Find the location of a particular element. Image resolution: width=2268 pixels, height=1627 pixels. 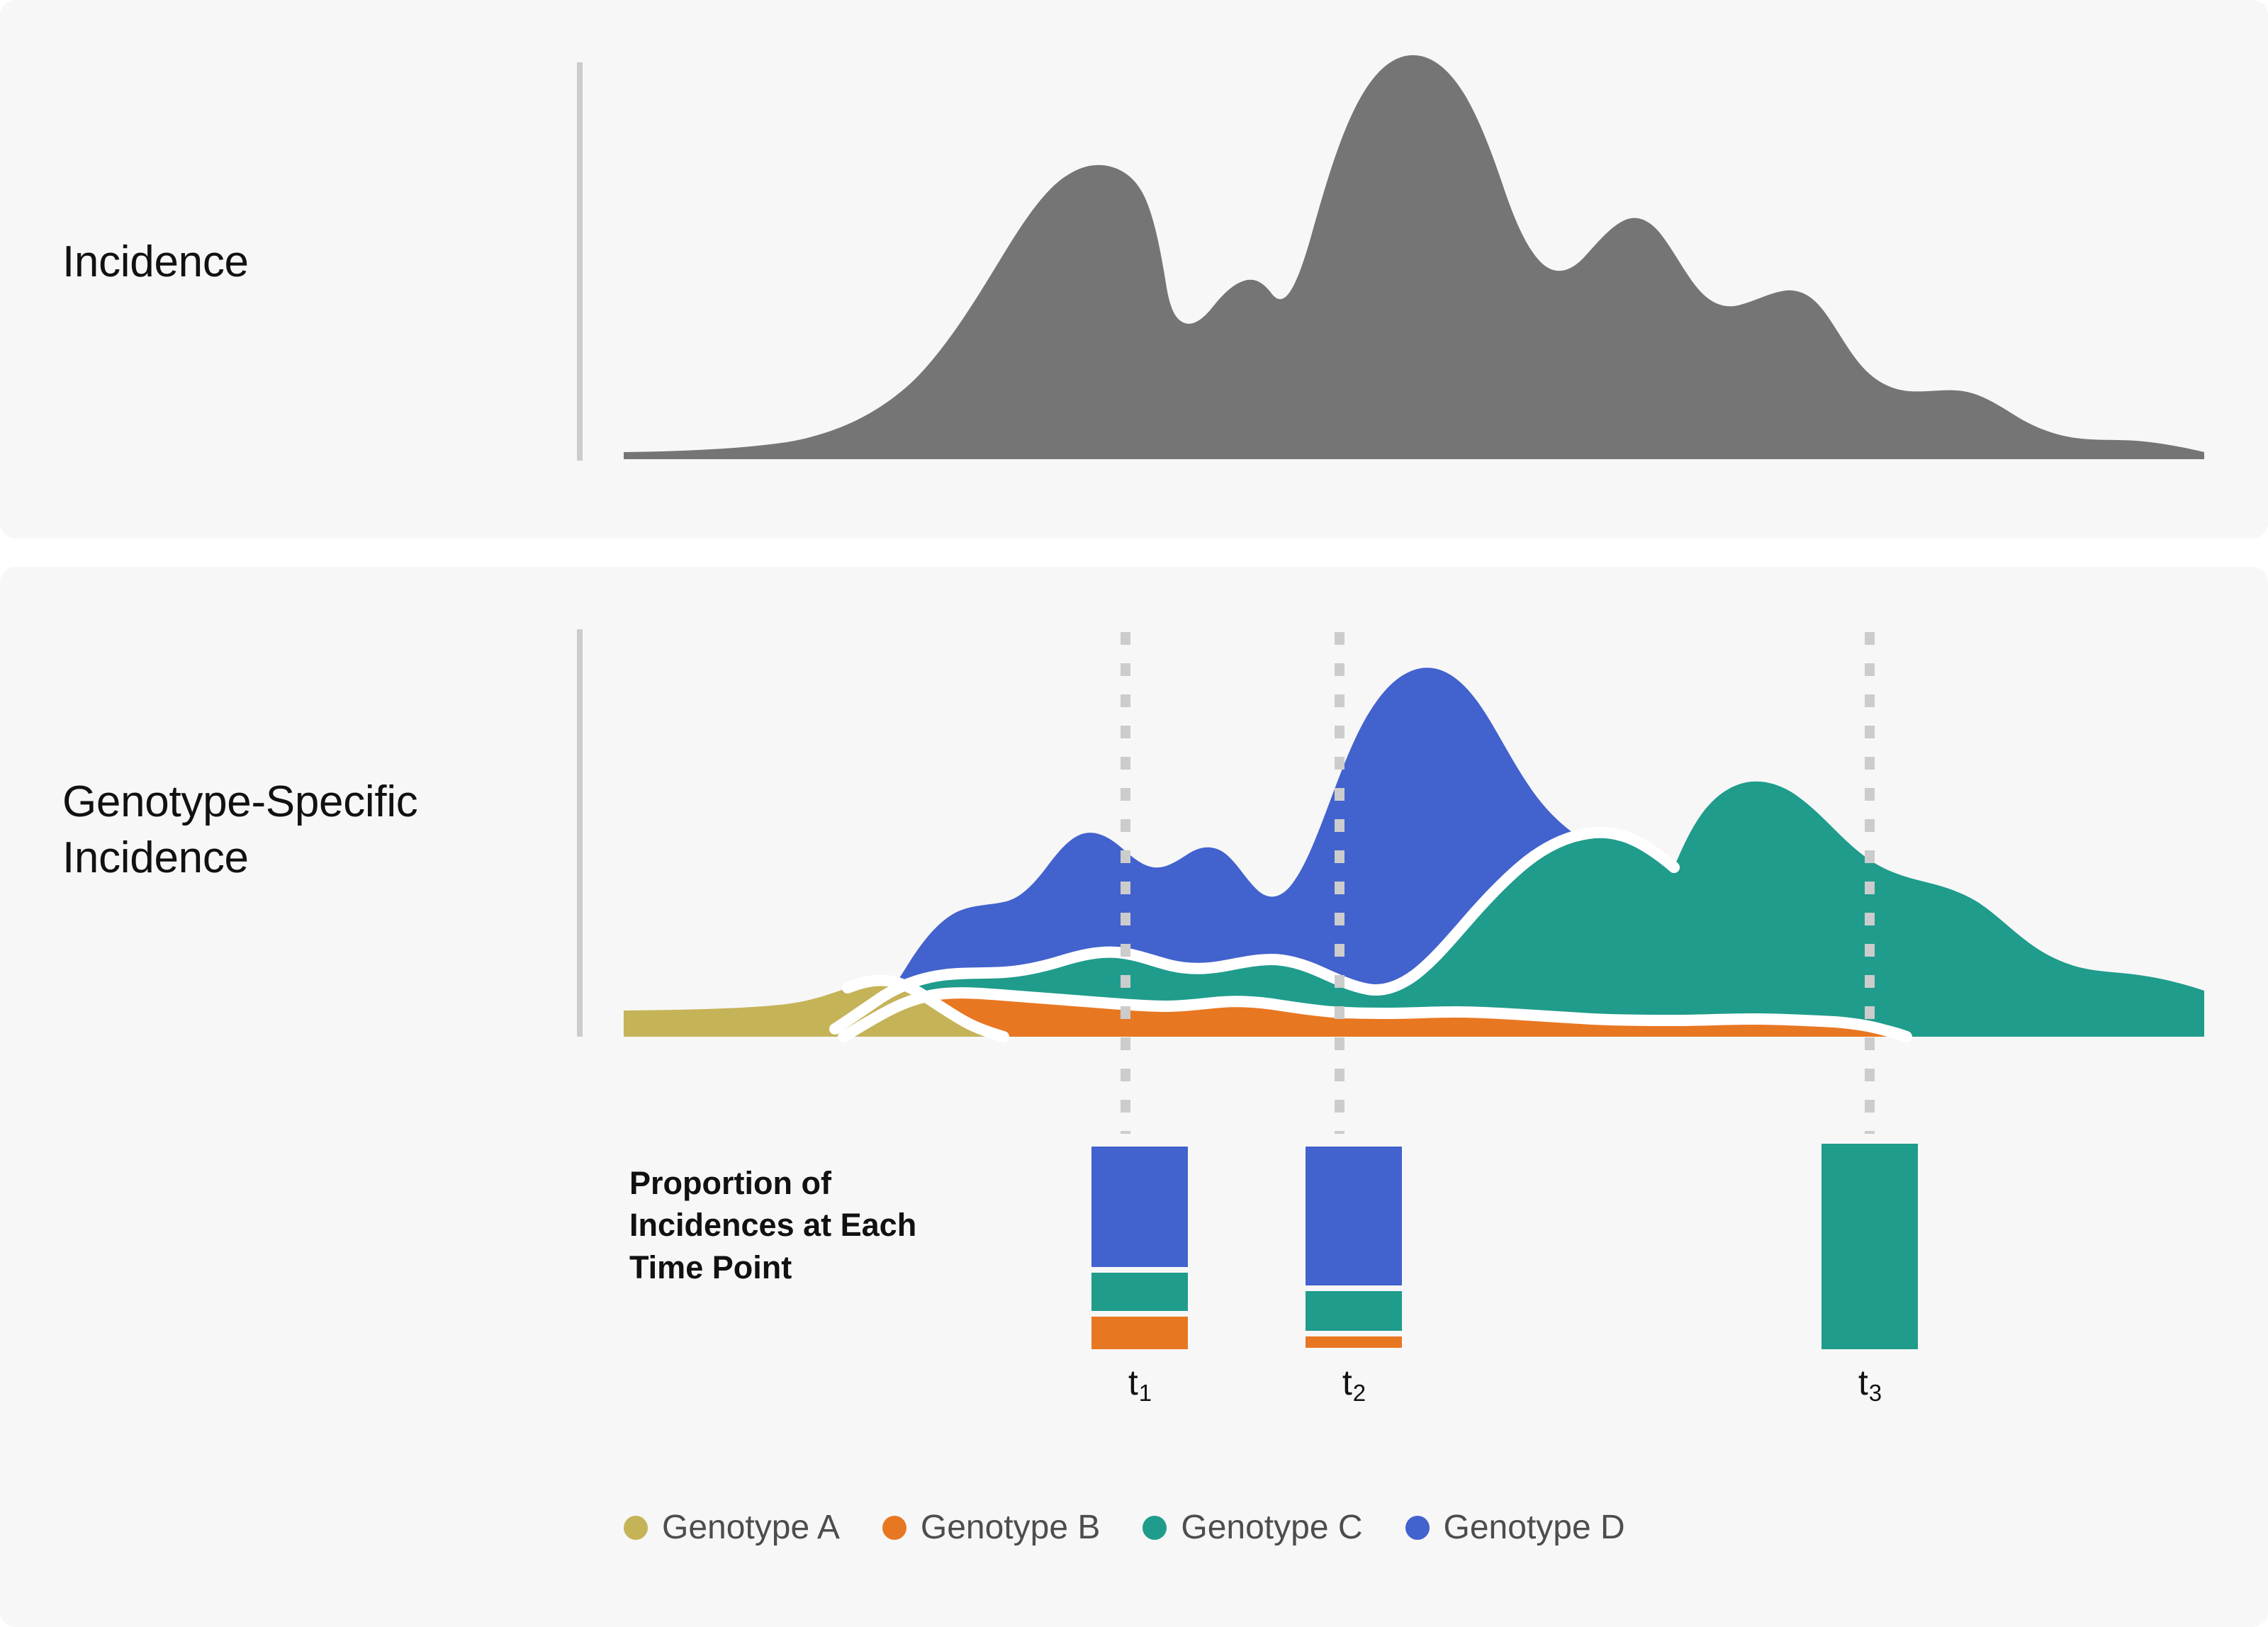

proportion-bar-t1 is located at coordinates (1139, 1248).